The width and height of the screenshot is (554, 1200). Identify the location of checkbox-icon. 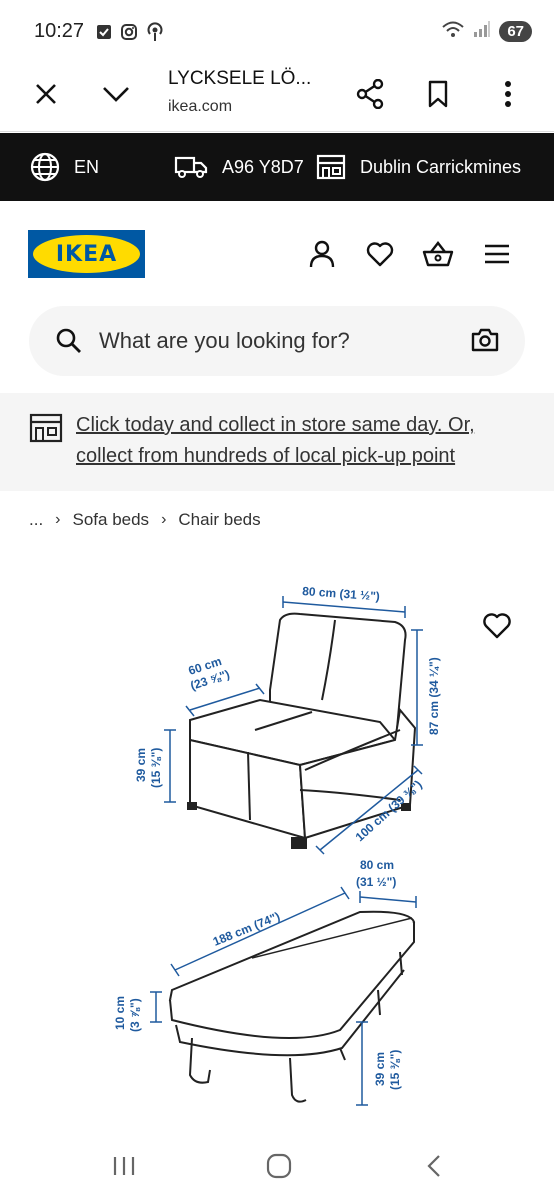
(104, 34).